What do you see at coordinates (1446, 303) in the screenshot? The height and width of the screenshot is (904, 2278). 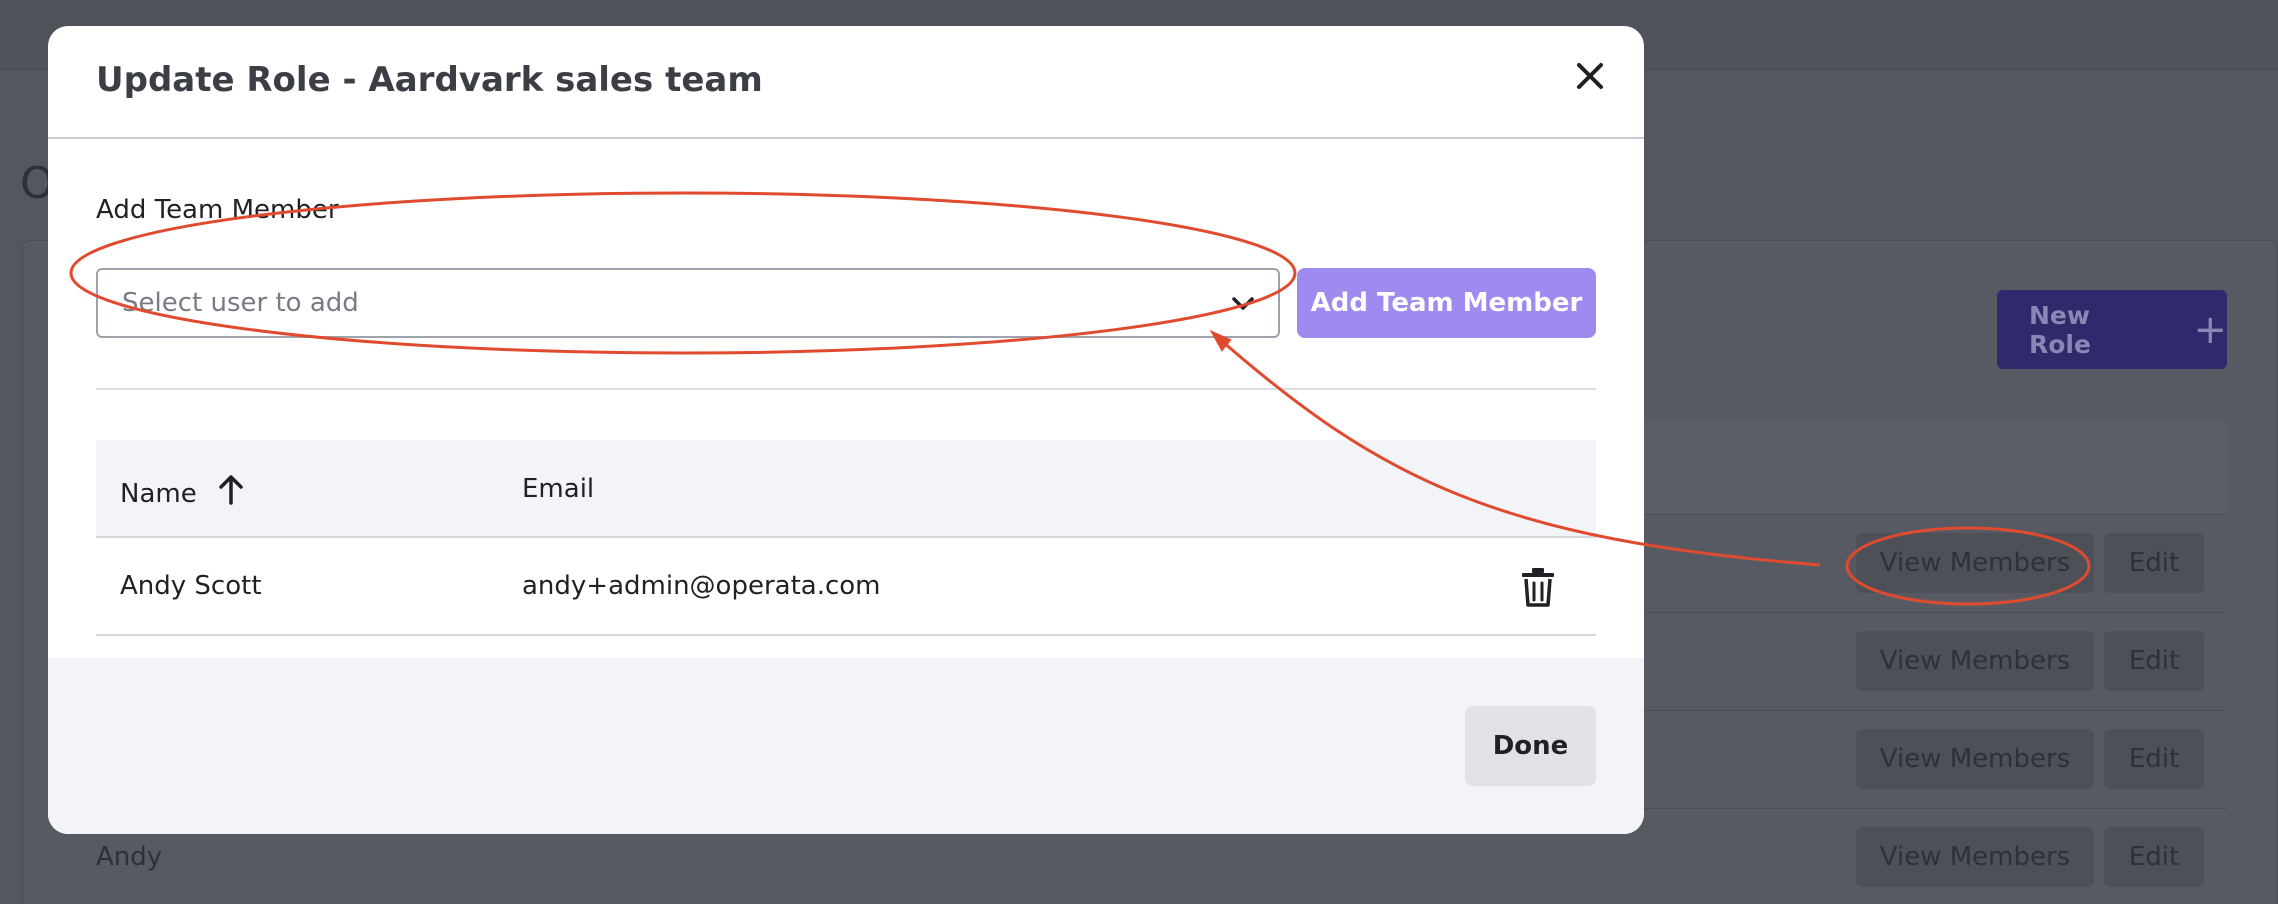 I see `add-team-member-button: Add Team Member` at bounding box center [1446, 303].